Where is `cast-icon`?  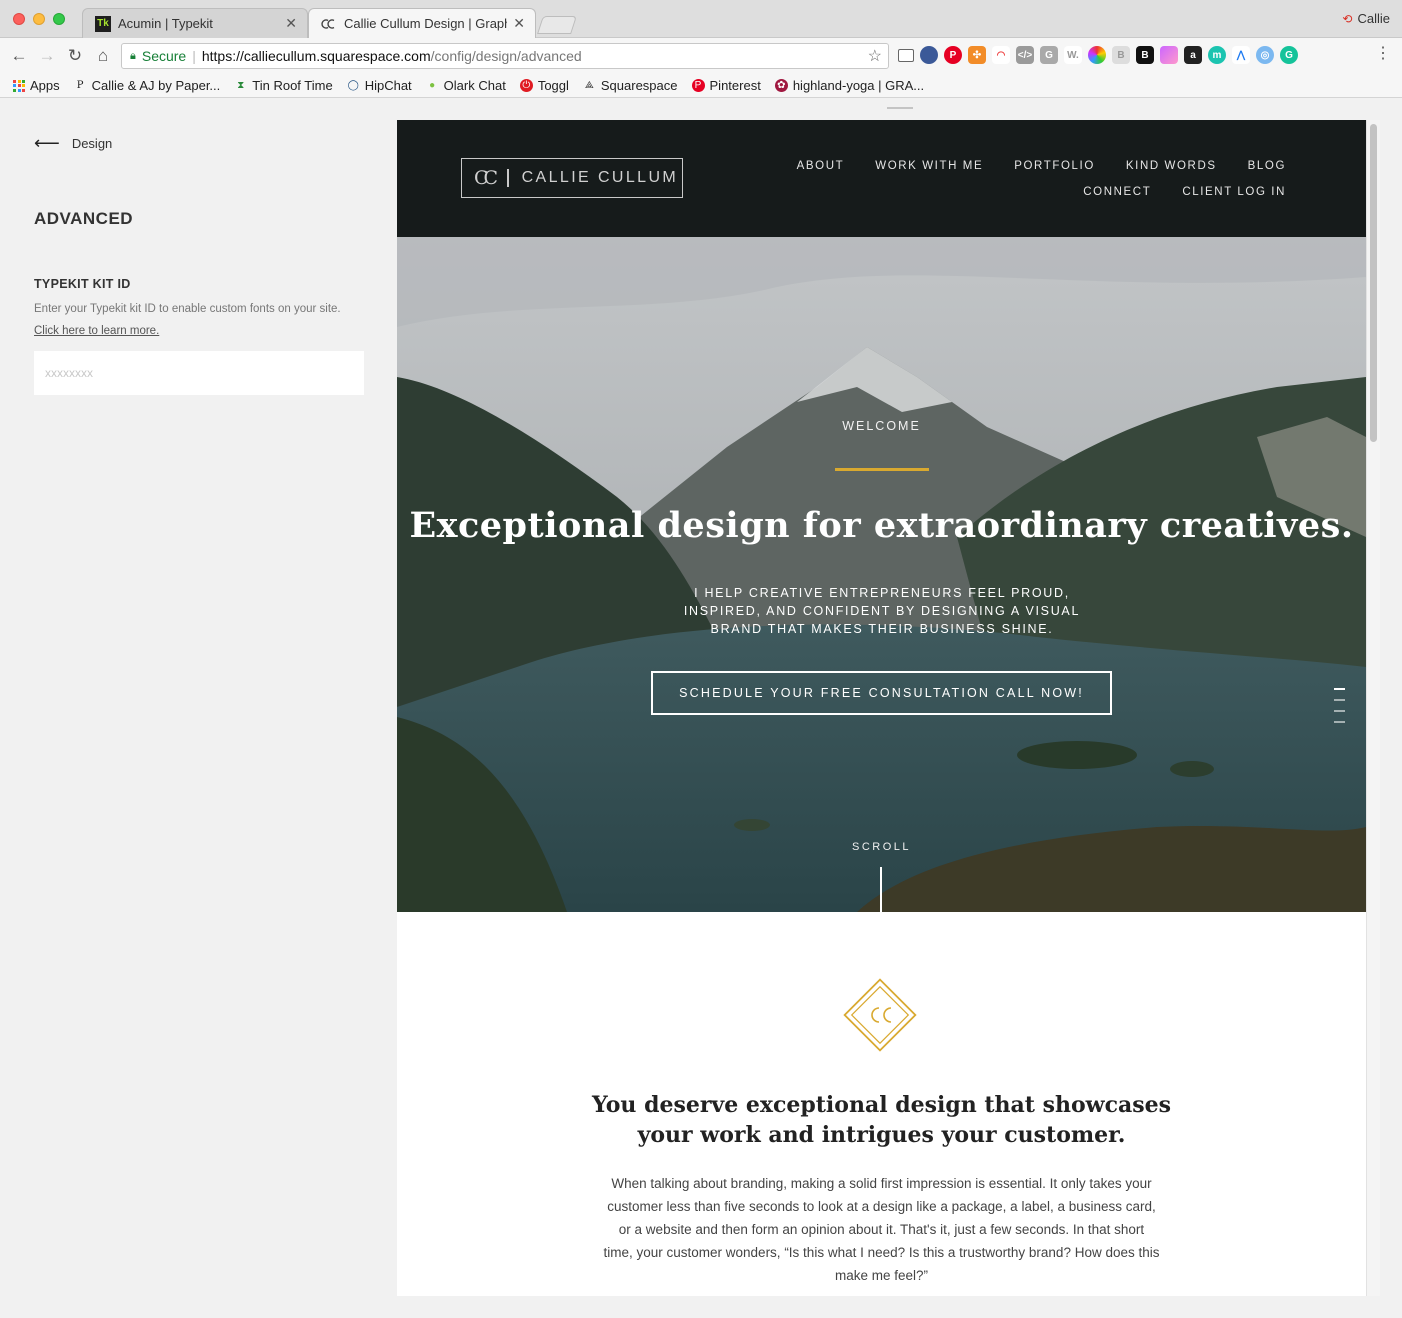 cast-icon is located at coordinates (906, 55).